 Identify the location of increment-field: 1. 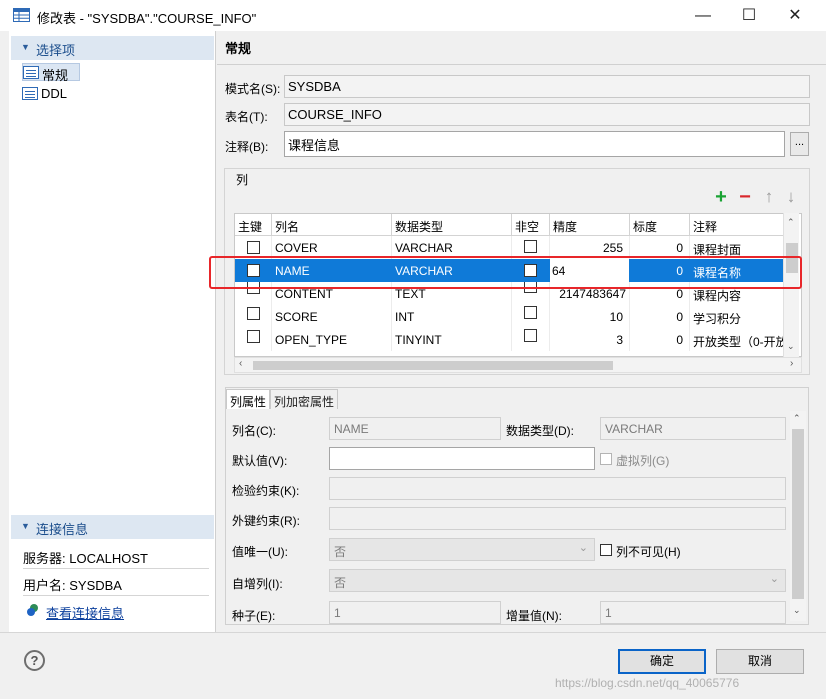
(693, 612).